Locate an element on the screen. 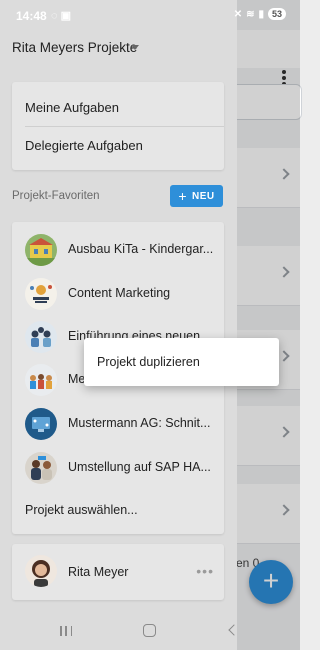  workspace-selector: Rita Meyers Projekte is located at coordinates (118, 49).